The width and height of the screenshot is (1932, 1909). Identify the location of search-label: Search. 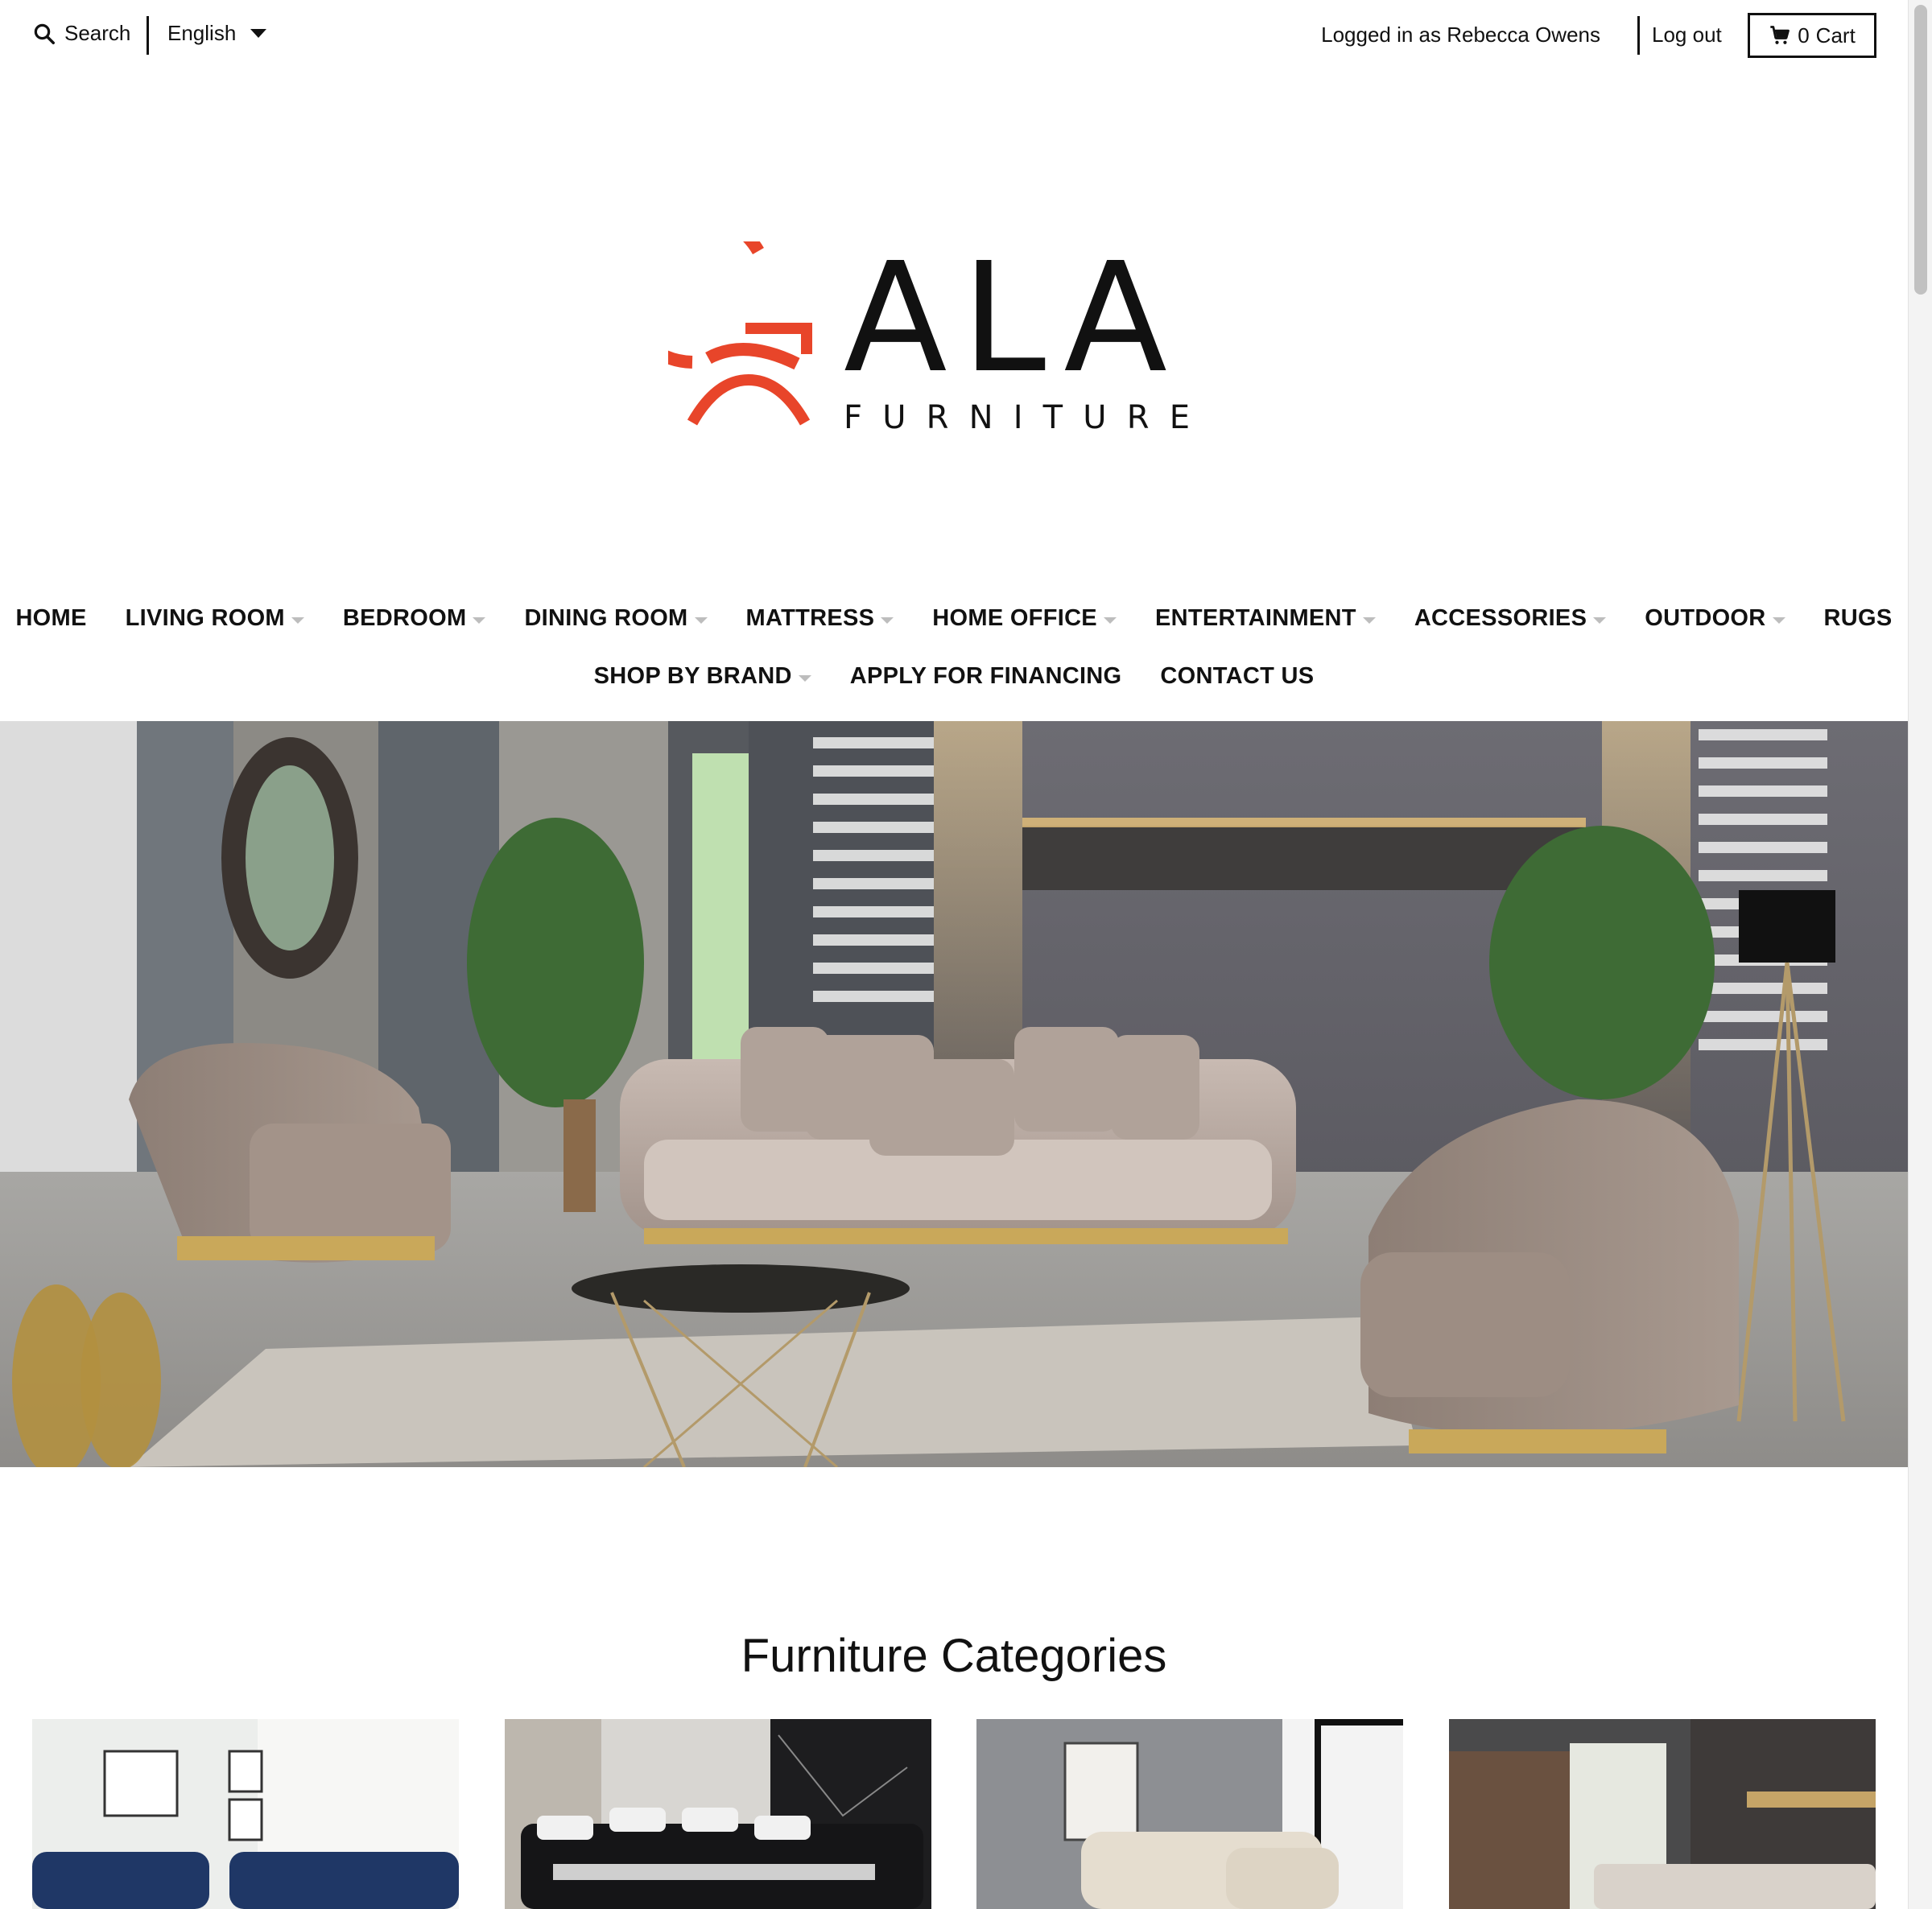
(97, 33).